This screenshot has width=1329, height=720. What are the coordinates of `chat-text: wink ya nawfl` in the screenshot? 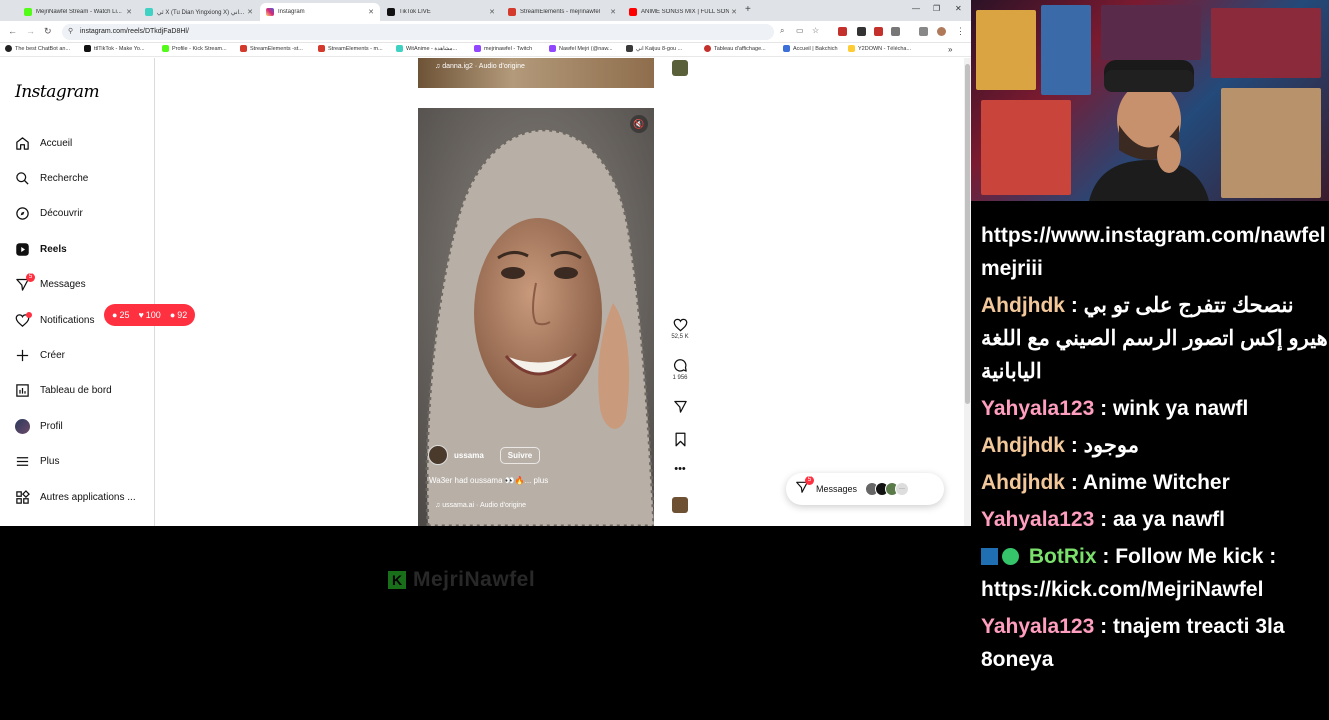 It's located at (1180, 408).